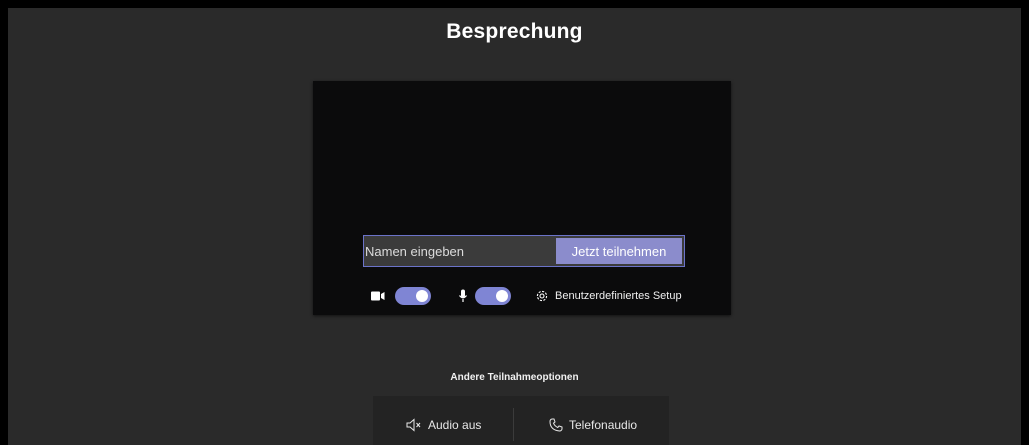  What do you see at coordinates (422, 296) in the screenshot?
I see `camera-toggle-knob` at bounding box center [422, 296].